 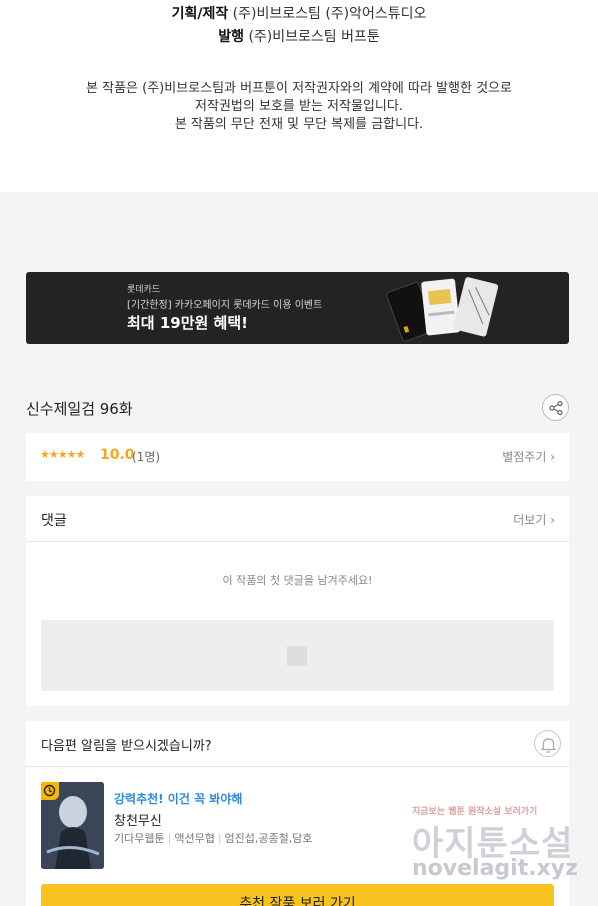 What do you see at coordinates (501, 851) in the screenshot?
I see `watermark: 지금보는 웹툰 원작소설 보러가기 아지툰소설 novelagit.xyz` at bounding box center [501, 851].